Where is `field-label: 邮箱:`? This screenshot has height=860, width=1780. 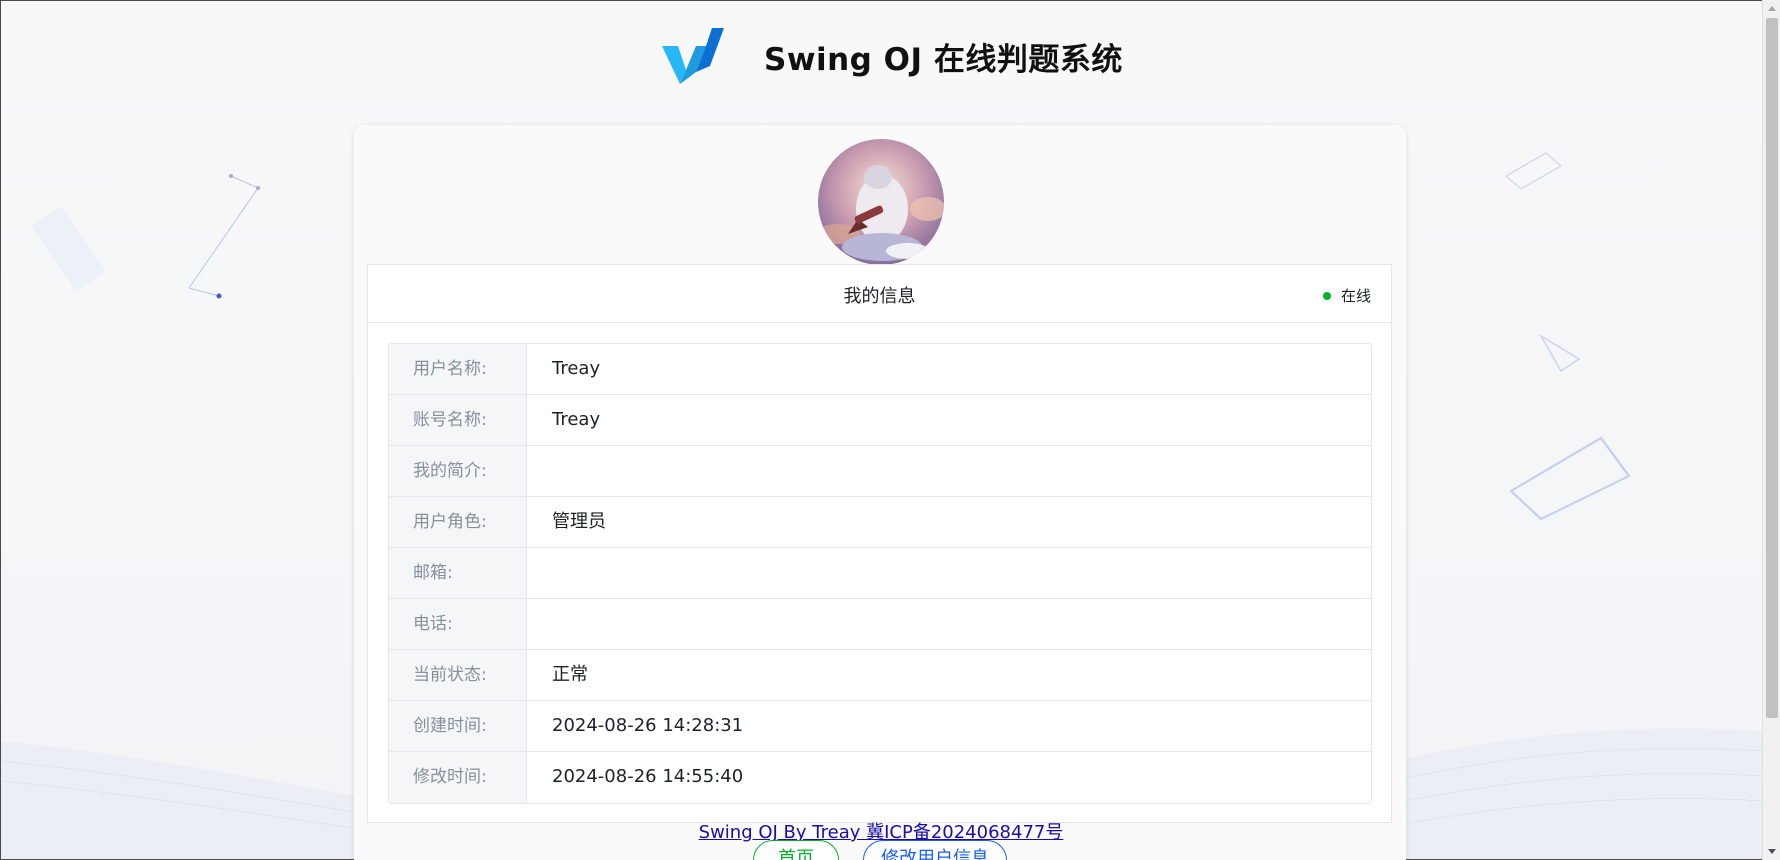
field-label: 邮箱: is located at coordinates (458, 573).